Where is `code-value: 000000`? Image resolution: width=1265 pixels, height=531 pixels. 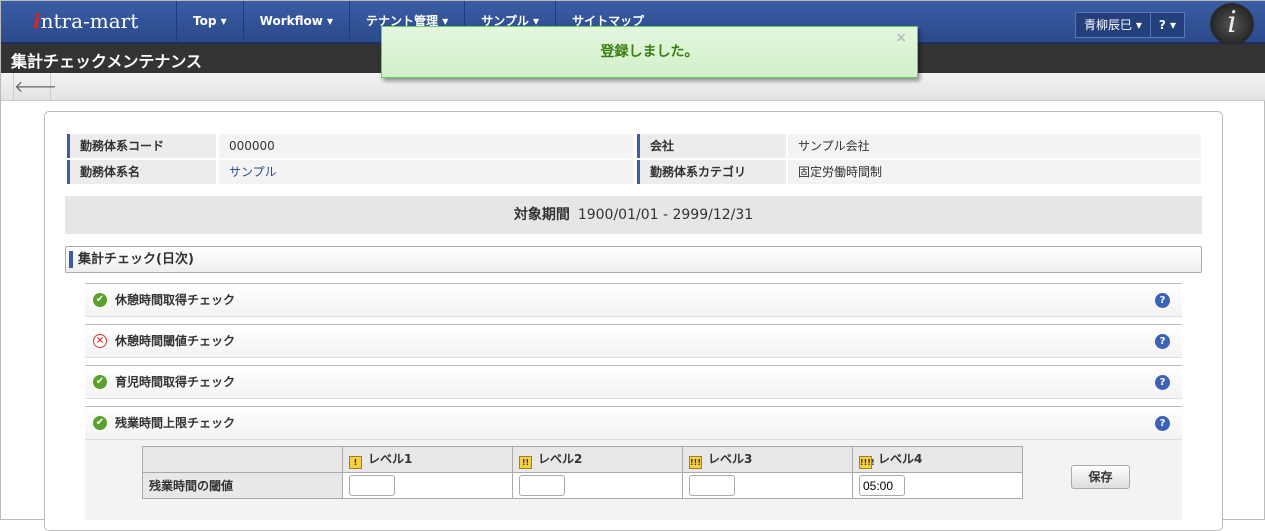 code-value: 000000 is located at coordinates (426, 146).